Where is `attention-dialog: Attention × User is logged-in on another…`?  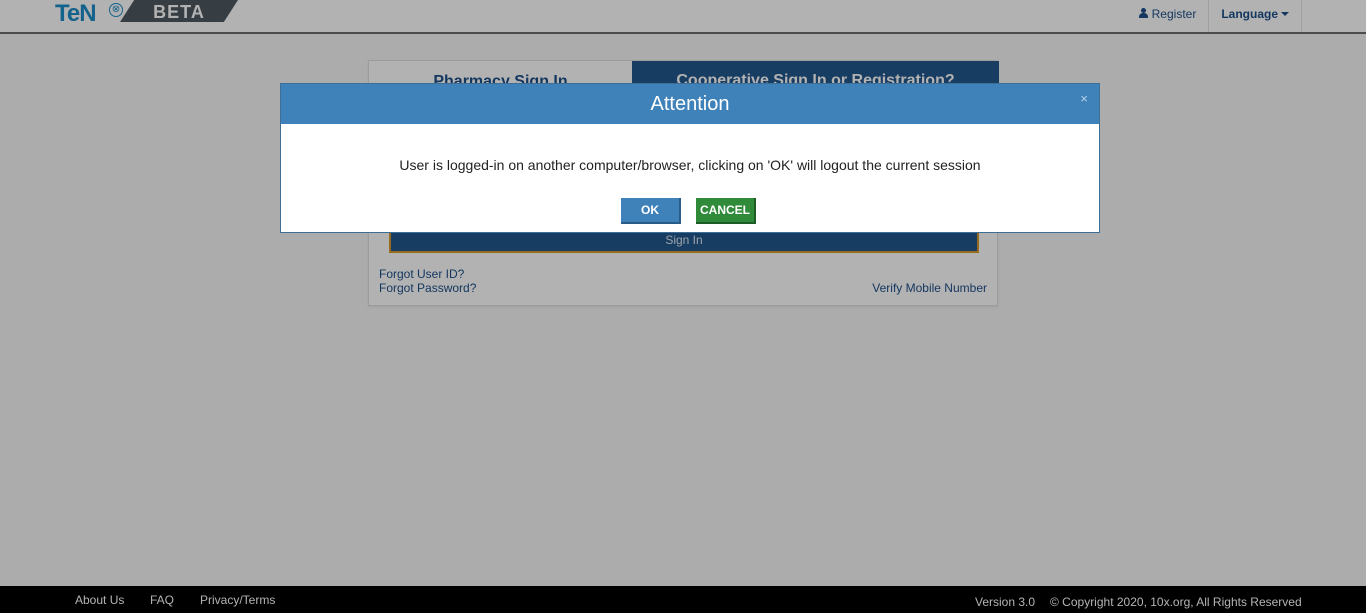 attention-dialog: Attention × User is logged-in on another… is located at coordinates (690, 158).